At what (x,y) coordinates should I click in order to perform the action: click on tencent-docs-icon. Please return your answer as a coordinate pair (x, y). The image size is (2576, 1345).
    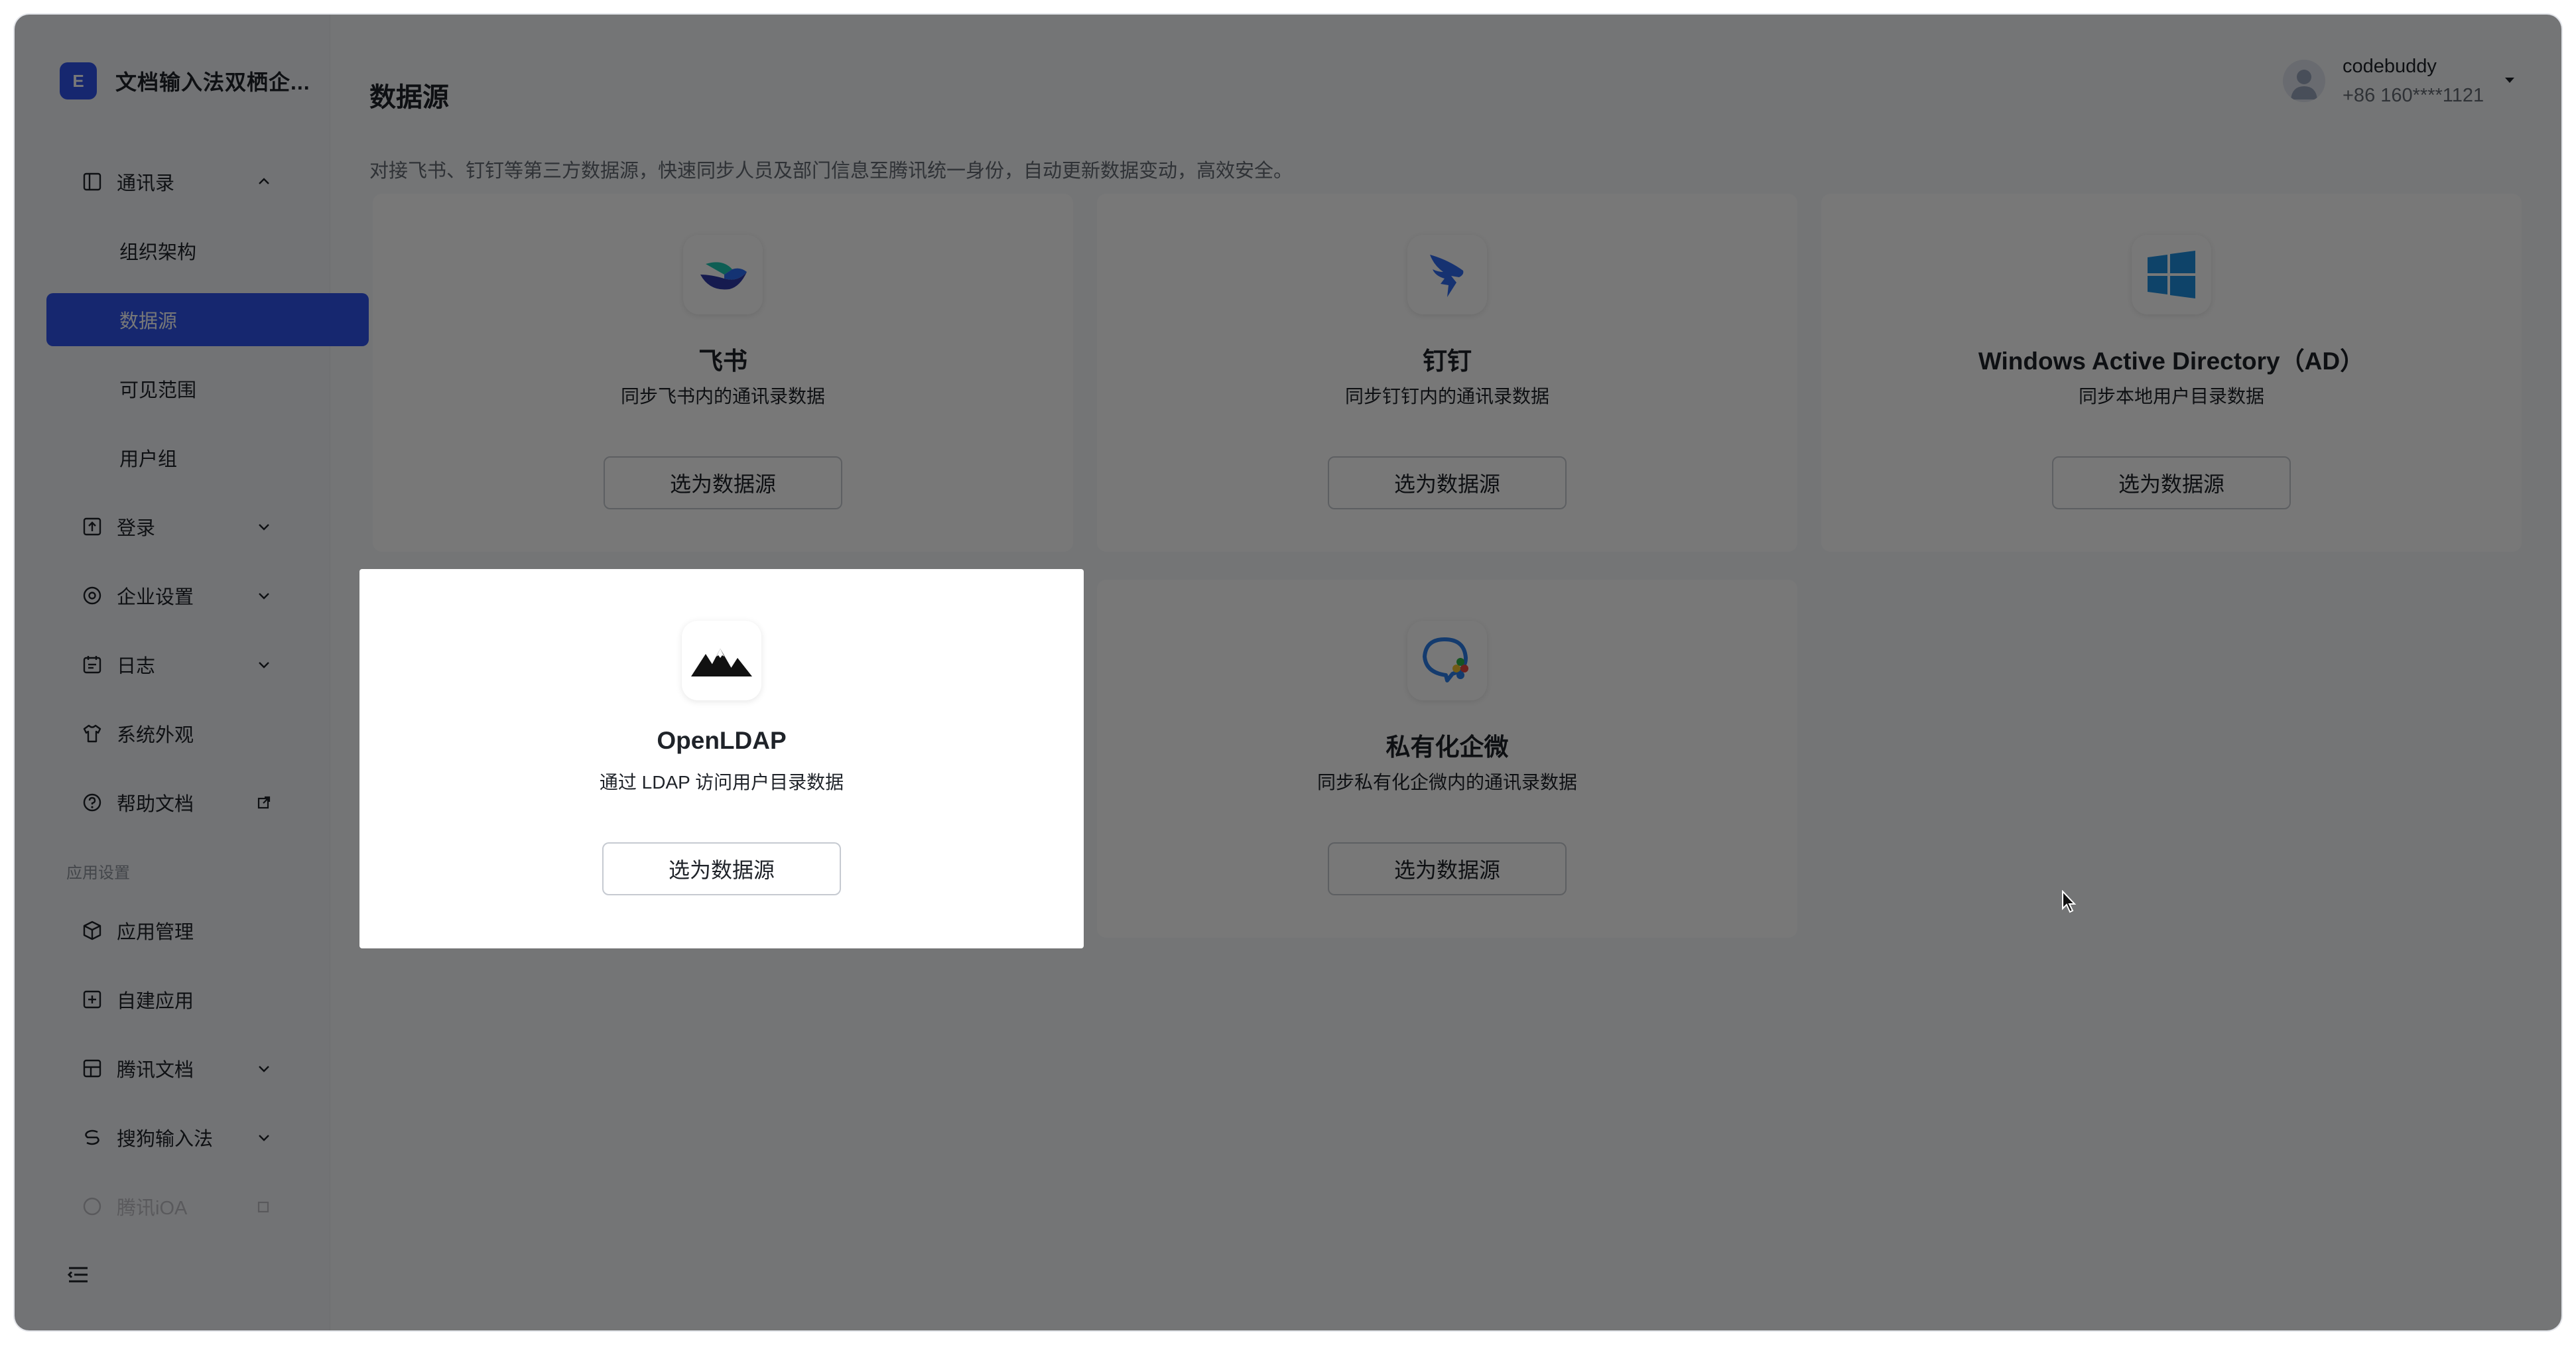
    Looking at the image, I should click on (92, 1068).